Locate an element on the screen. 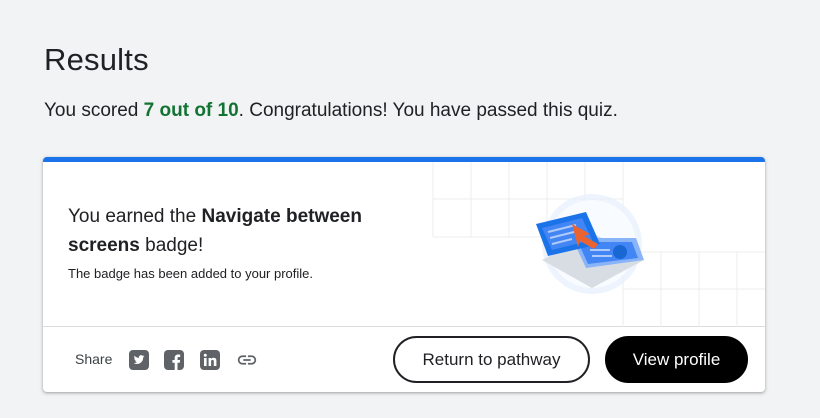 Image resolution: width=820 pixels, height=418 pixels. link-icon is located at coordinates (247, 360).